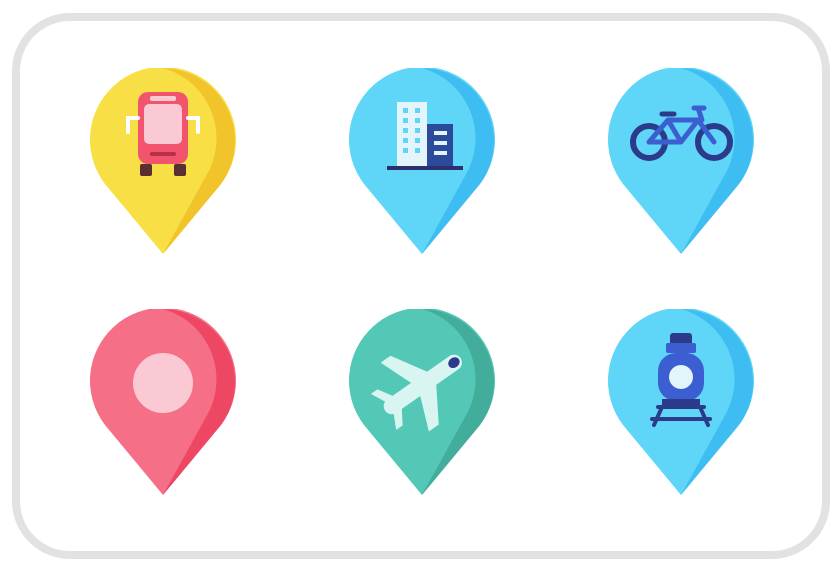 Image resolution: width=834 pixels, height=563 pixels. I want to click on bicycle-map-pin-icon, so click(681, 161).